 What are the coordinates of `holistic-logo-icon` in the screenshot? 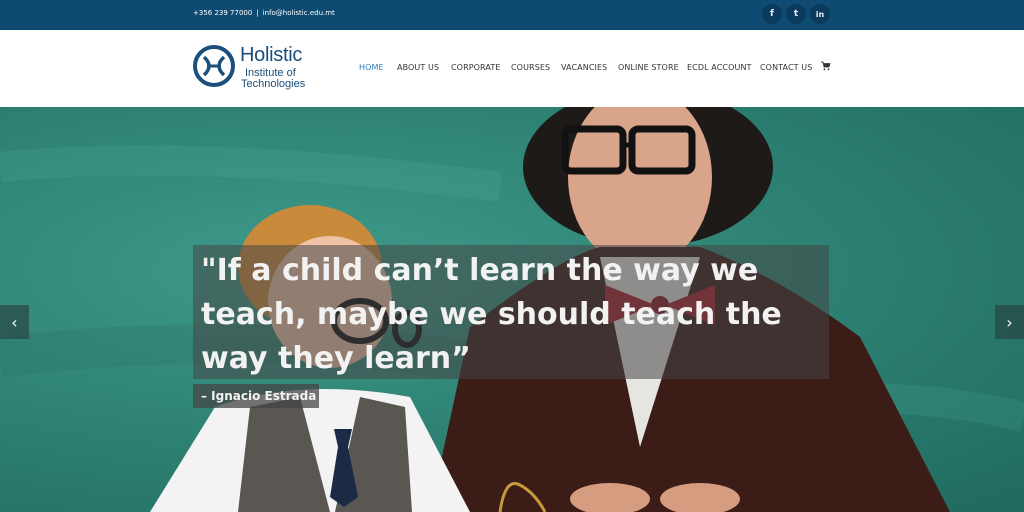 It's located at (214, 66).